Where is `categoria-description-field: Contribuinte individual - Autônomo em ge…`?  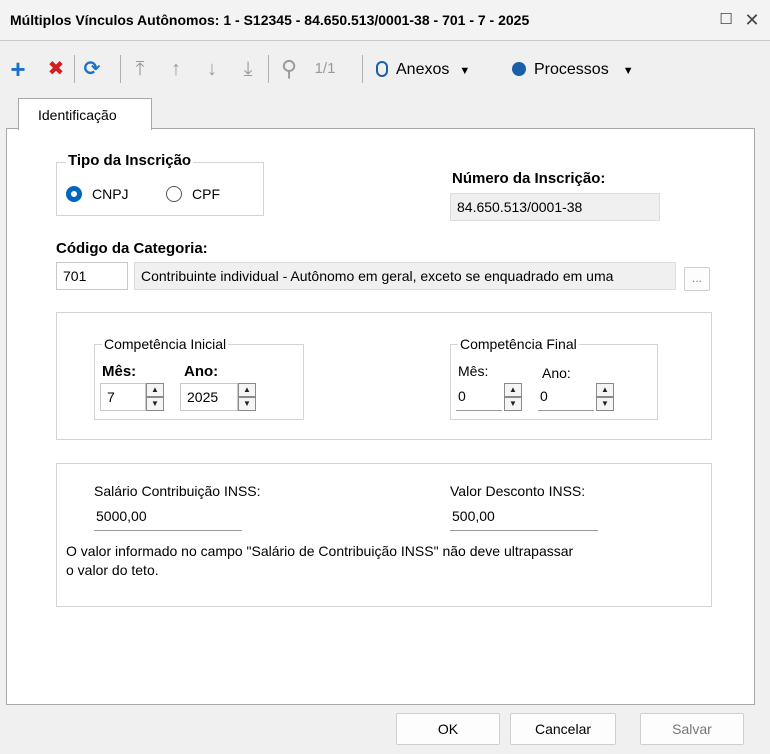
categoria-description-field: Contribuinte individual - Autônomo em ge… is located at coordinates (405, 276).